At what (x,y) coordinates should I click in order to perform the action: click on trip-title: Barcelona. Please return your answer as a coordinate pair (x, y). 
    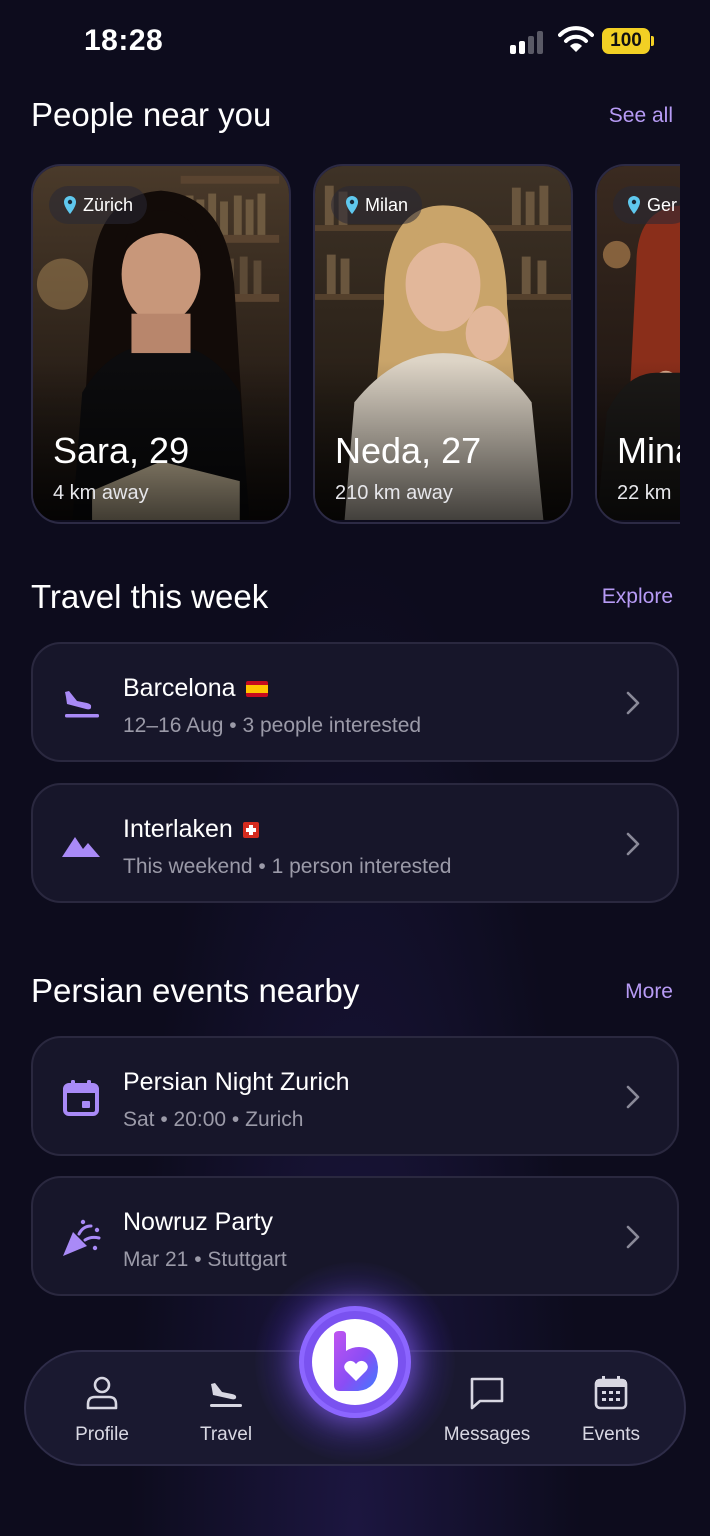
    Looking at the image, I should click on (179, 688).